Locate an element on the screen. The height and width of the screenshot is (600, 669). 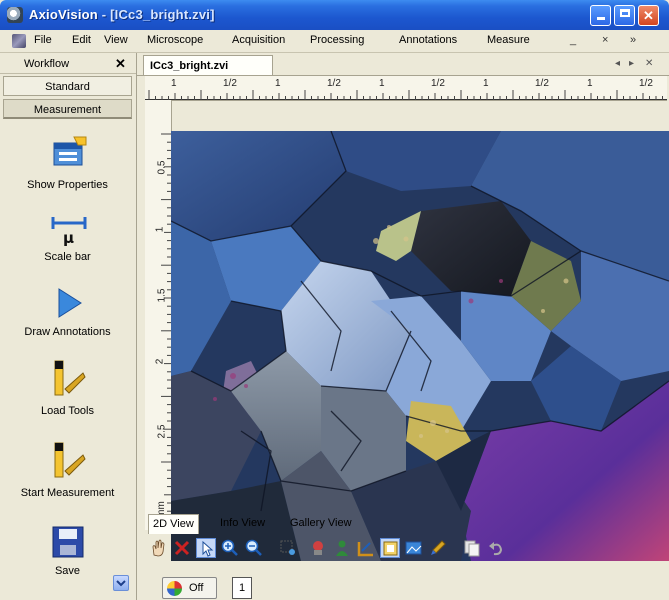
title-bar: AxioVision - [ICc3_bright.zvi] ✕ is located at coordinates (334, 15).